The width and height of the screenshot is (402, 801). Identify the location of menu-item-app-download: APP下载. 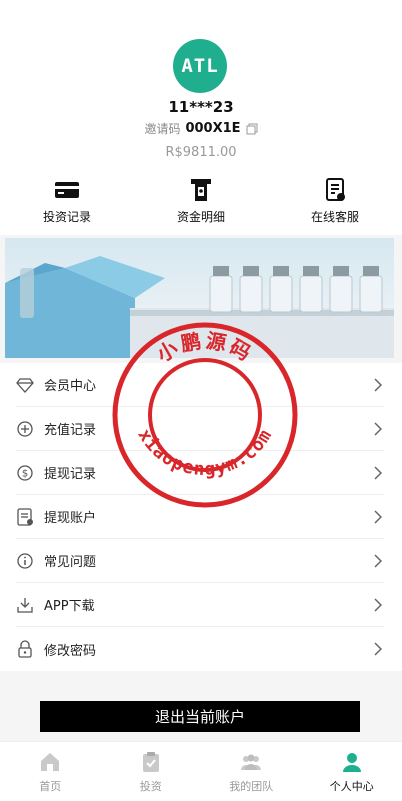
(200, 605).